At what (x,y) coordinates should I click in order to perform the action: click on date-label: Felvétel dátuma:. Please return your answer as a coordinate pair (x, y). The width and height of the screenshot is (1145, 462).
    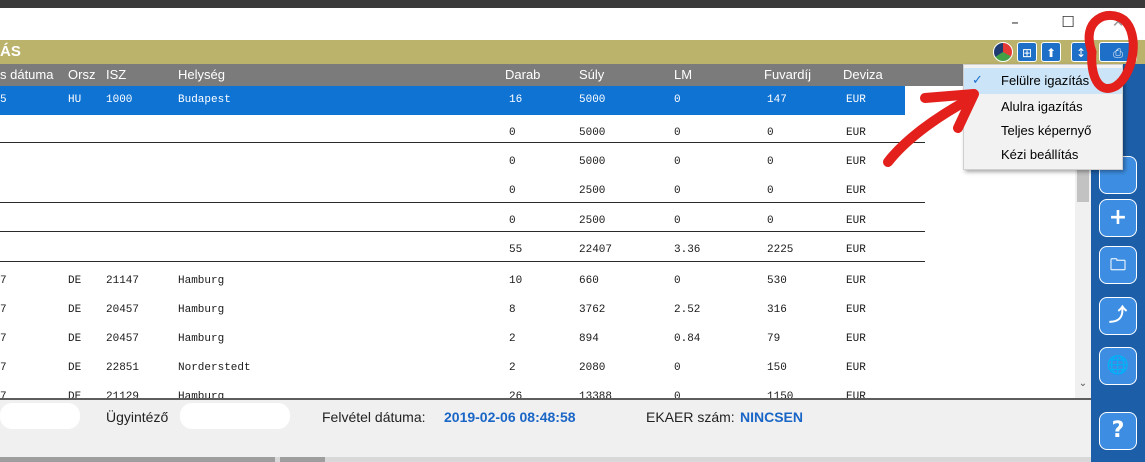
    Looking at the image, I should click on (374, 417).